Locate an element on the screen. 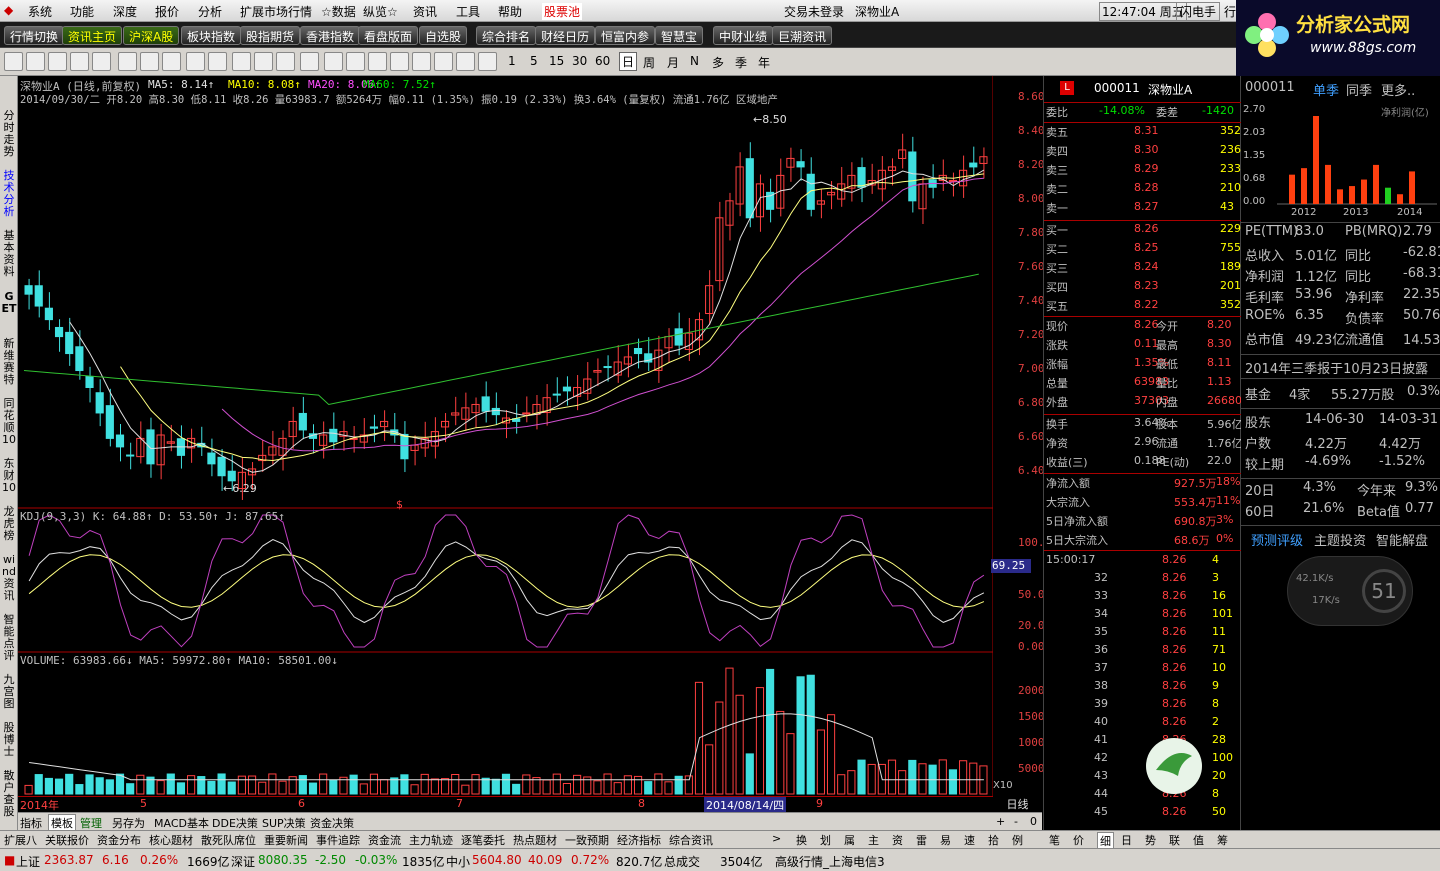  bottom-tab-right: 易 is located at coordinates (945, 840).